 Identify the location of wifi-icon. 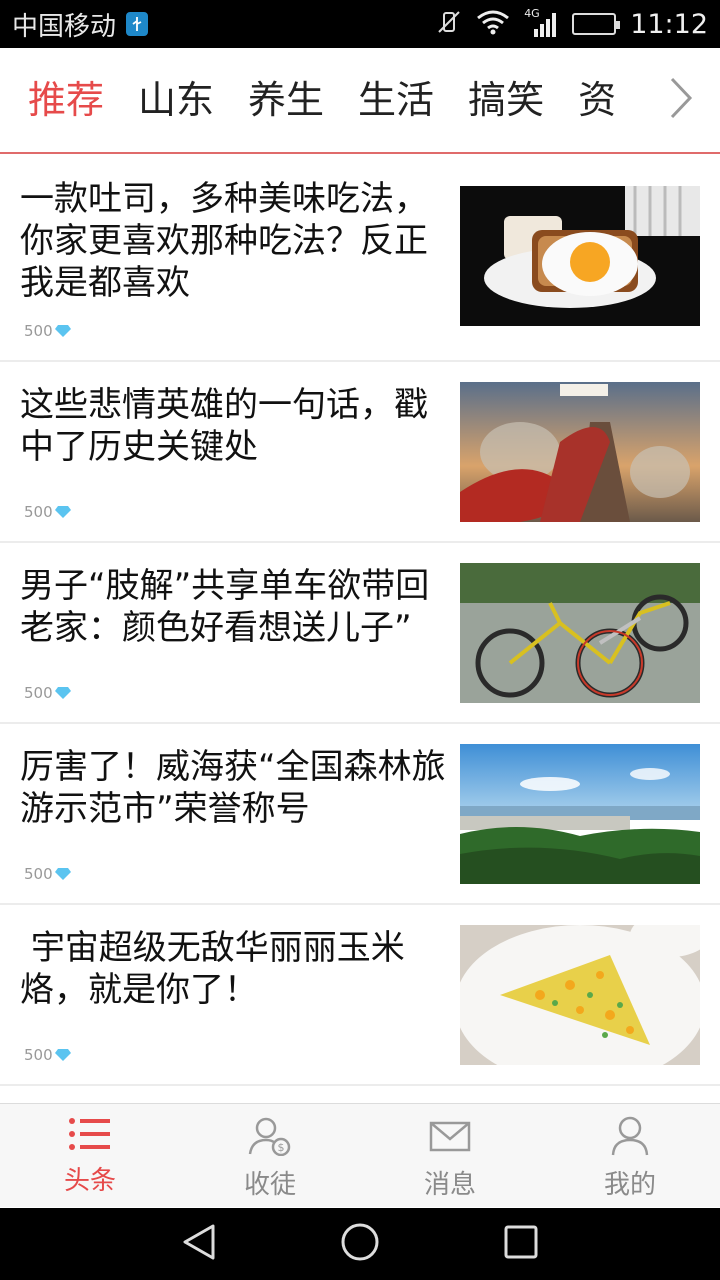
(493, 24).